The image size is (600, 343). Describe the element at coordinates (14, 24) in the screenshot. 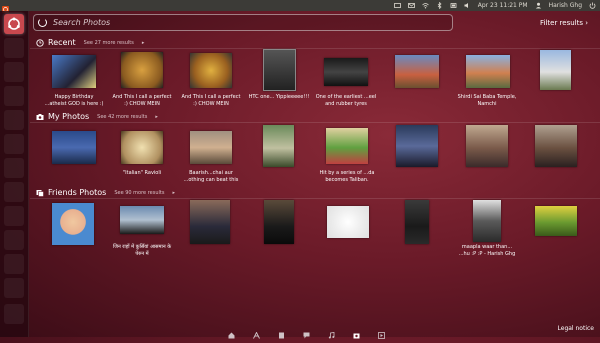

I see `launcher-dash-button` at that location.